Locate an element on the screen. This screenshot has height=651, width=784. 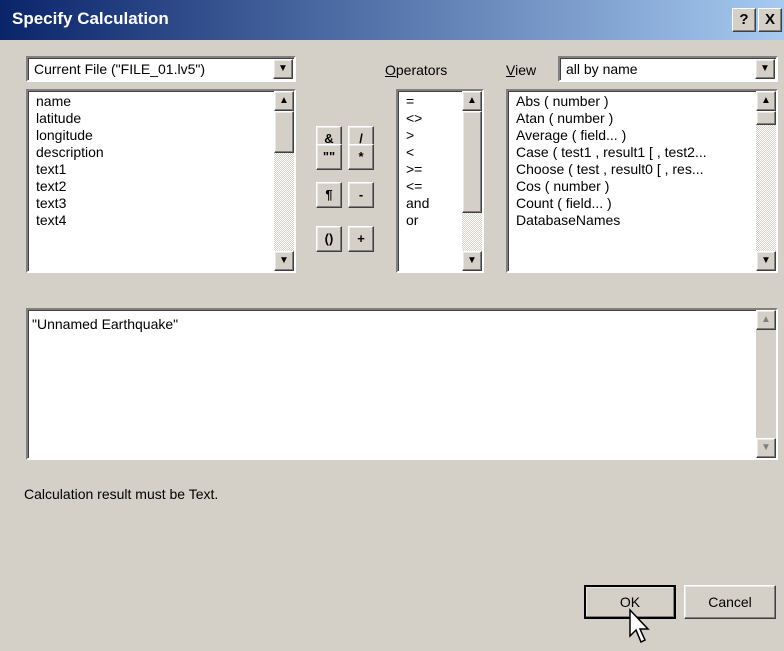
file-select-value: Current File ("FILE_01.lv5") is located at coordinates (119, 69).